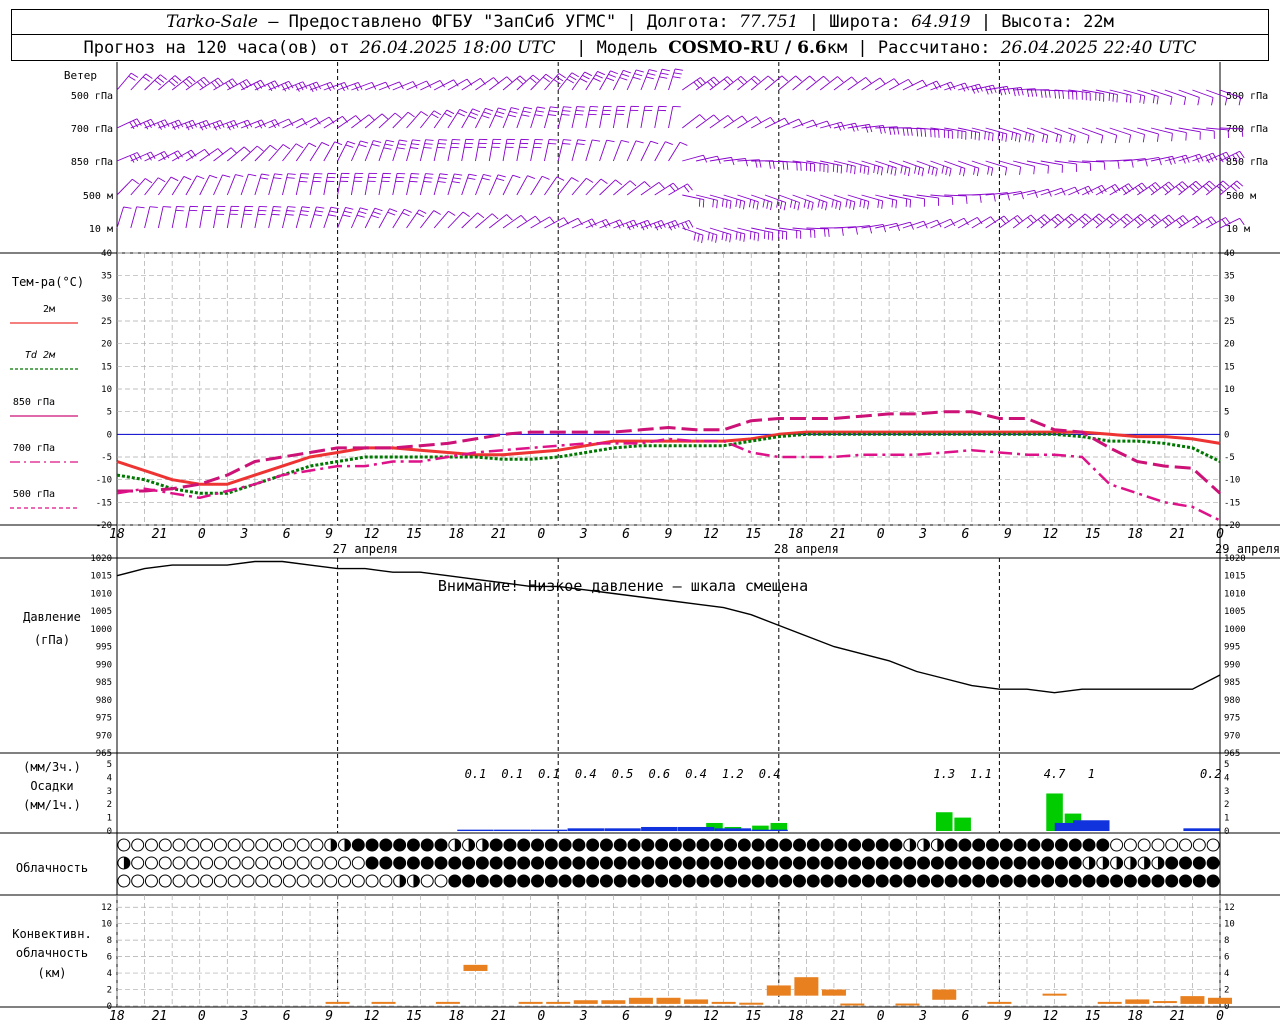 This screenshot has height=1024, width=1280. I want to click on conv-bar, so click(1220, 1000).